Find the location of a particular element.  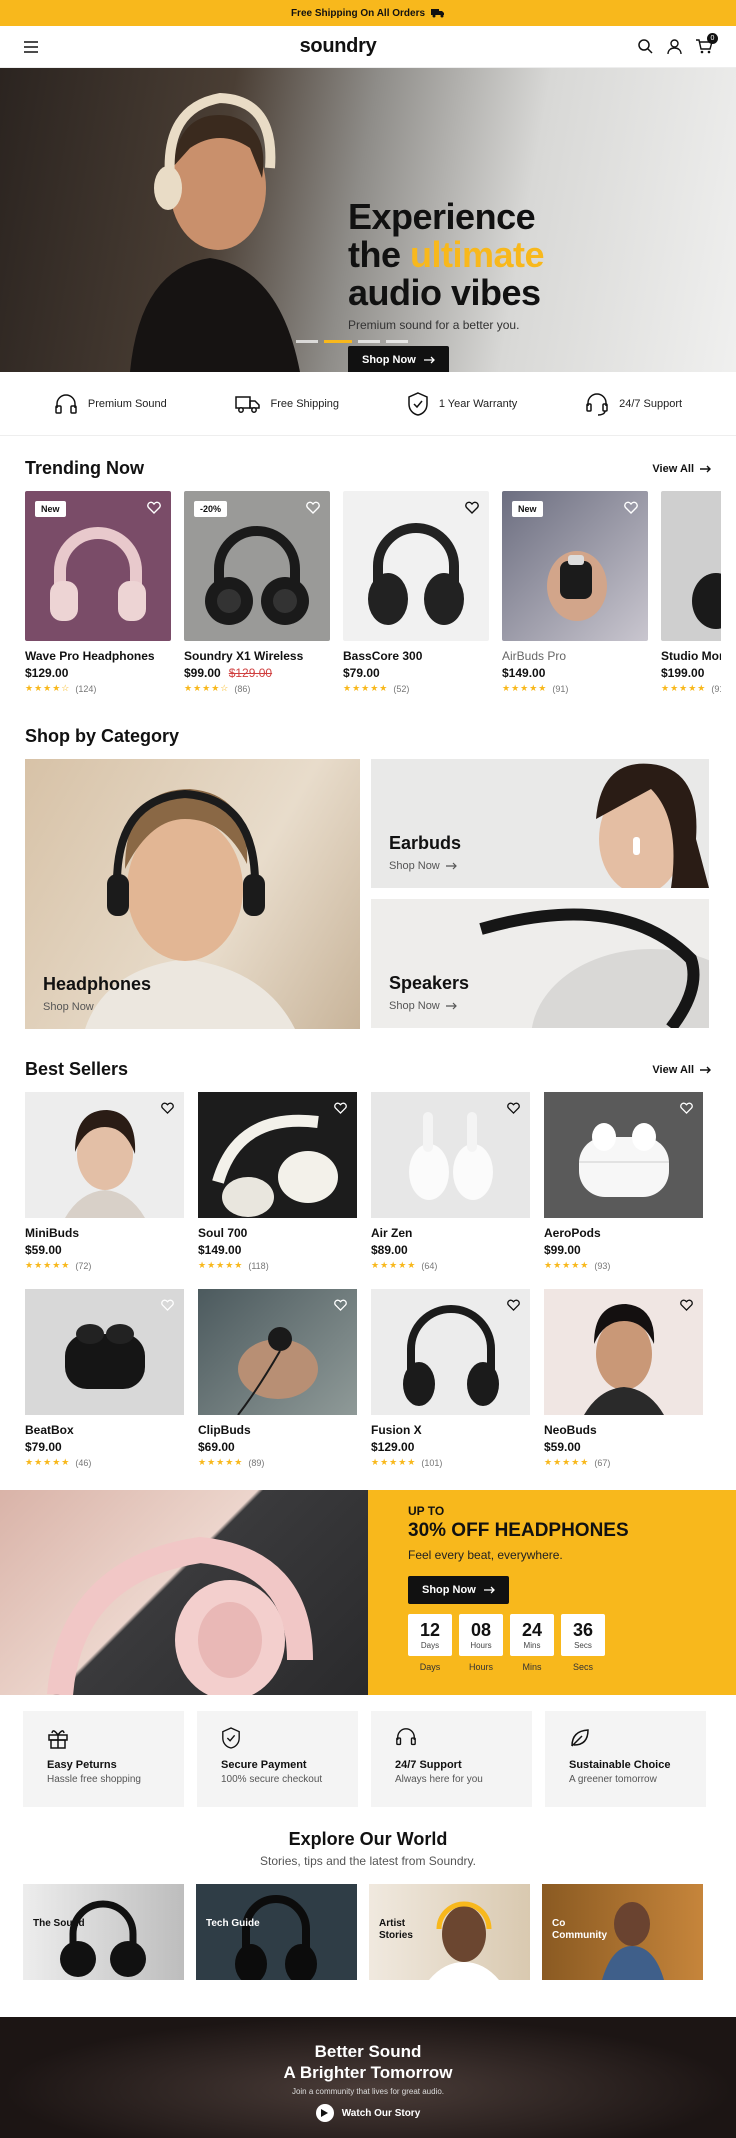

product-card: ClipBuds $69.00 ★★★★★ (89) is located at coordinates (277, 1378).